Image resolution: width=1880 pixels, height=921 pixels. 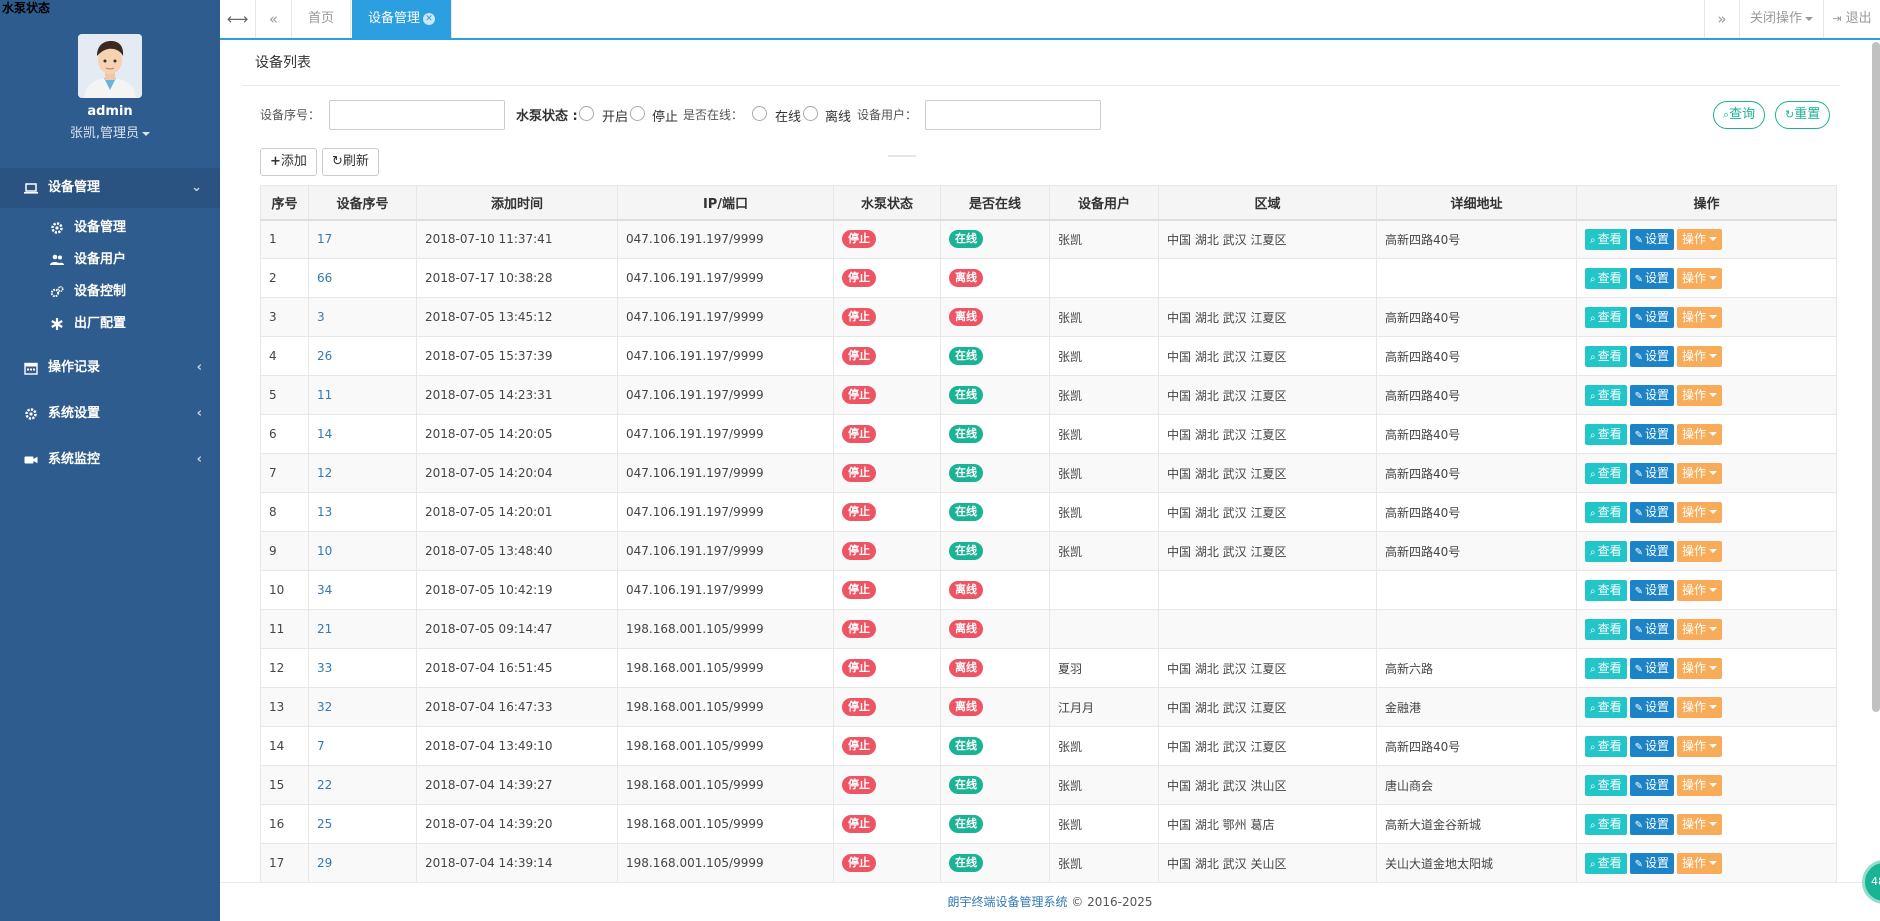 What do you see at coordinates (417, 115) in the screenshot?
I see `serial-filter-input` at bounding box center [417, 115].